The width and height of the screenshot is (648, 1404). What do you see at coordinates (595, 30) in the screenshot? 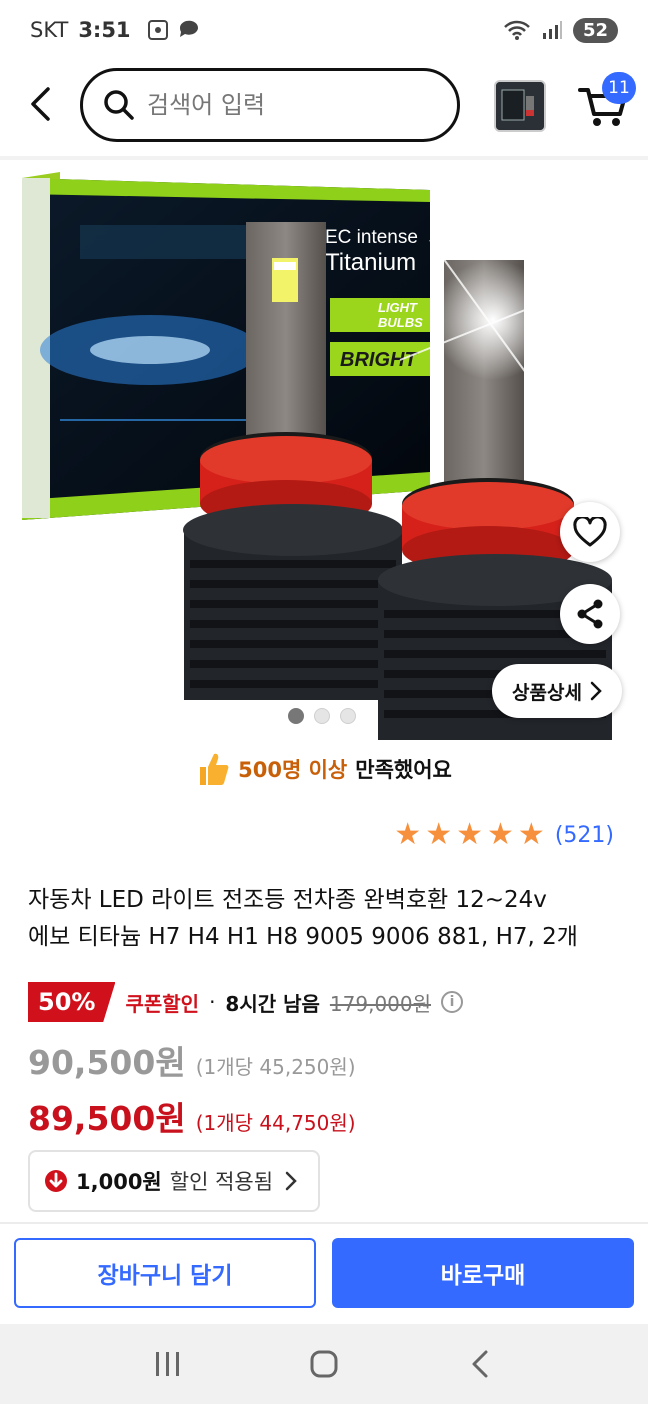
I see `battery-indicator: 52` at bounding box center [595, 30].